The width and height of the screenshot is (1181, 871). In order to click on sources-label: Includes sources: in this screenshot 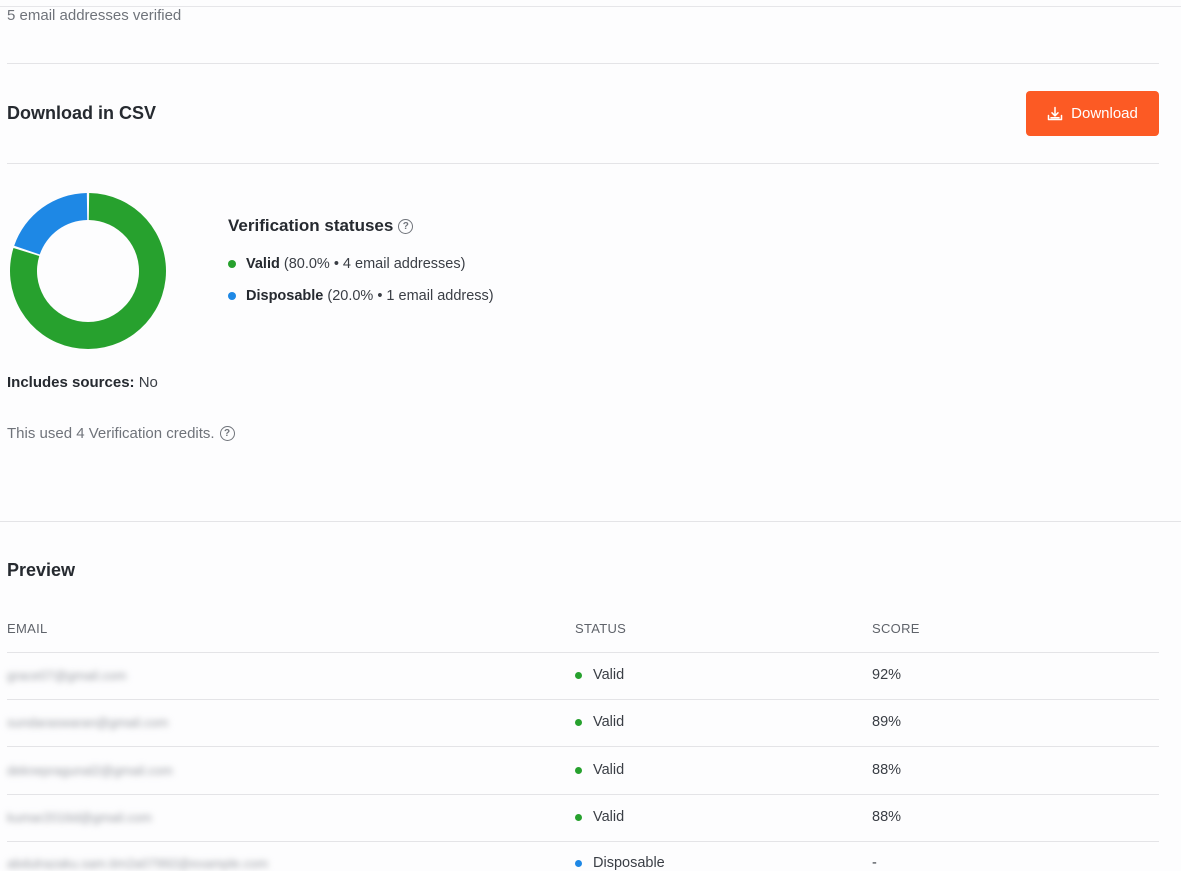, I will do `click(71, 382)`.